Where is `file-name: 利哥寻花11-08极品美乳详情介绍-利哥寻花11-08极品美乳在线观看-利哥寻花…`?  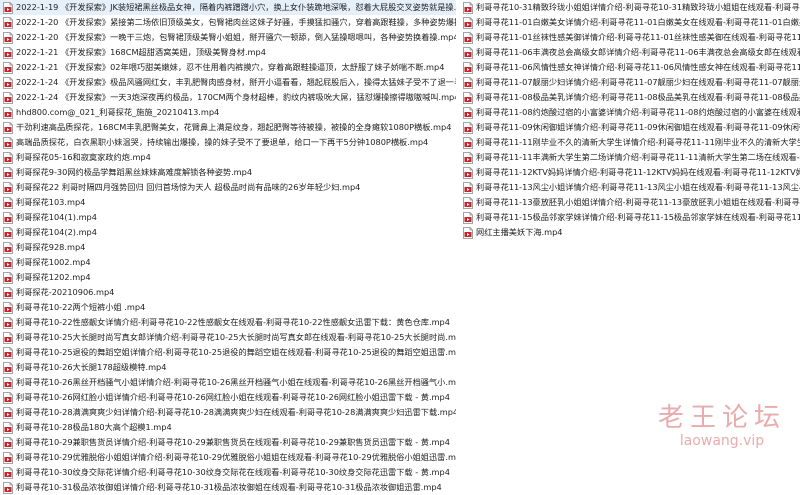
file-name: 利哥寻花11-08极品美乳详情介绍-利哥寻花11-08极品美乳在线观看-利哥寻花… is located at coordinates (638, 97).